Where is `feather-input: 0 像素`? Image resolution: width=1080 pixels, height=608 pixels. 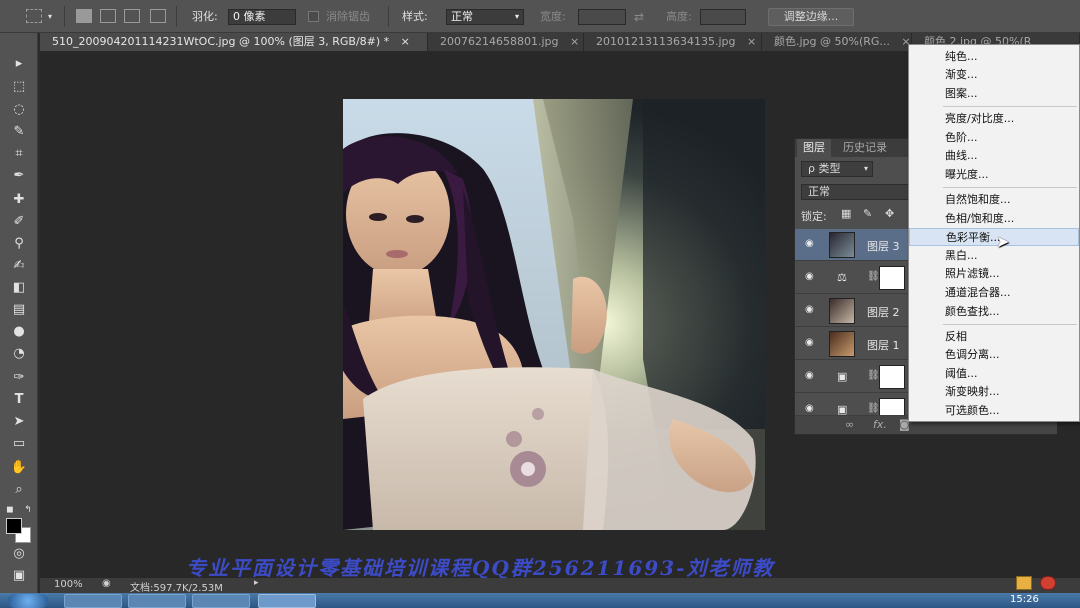
feather-input: 0 像素 is located at coordinates (262, 17).